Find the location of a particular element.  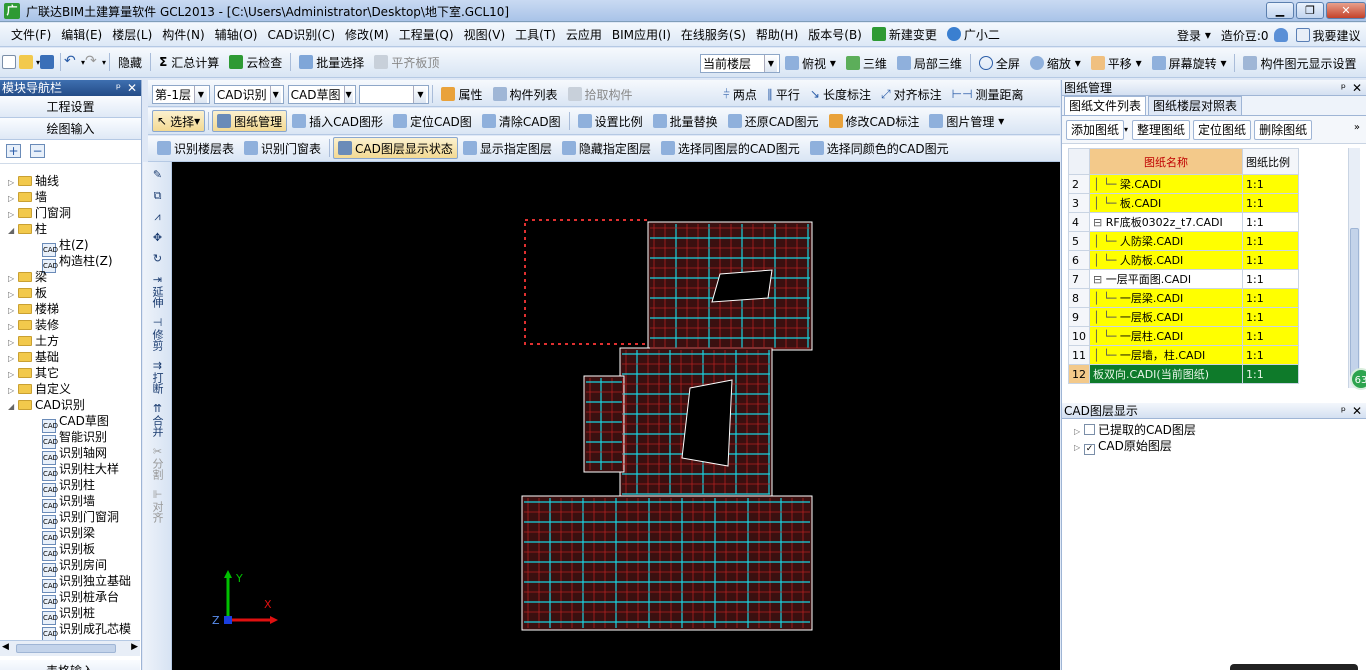

drawing-row: 3 │ └─ 板.CADI 1:1 is located at coordinates (1183, 203).